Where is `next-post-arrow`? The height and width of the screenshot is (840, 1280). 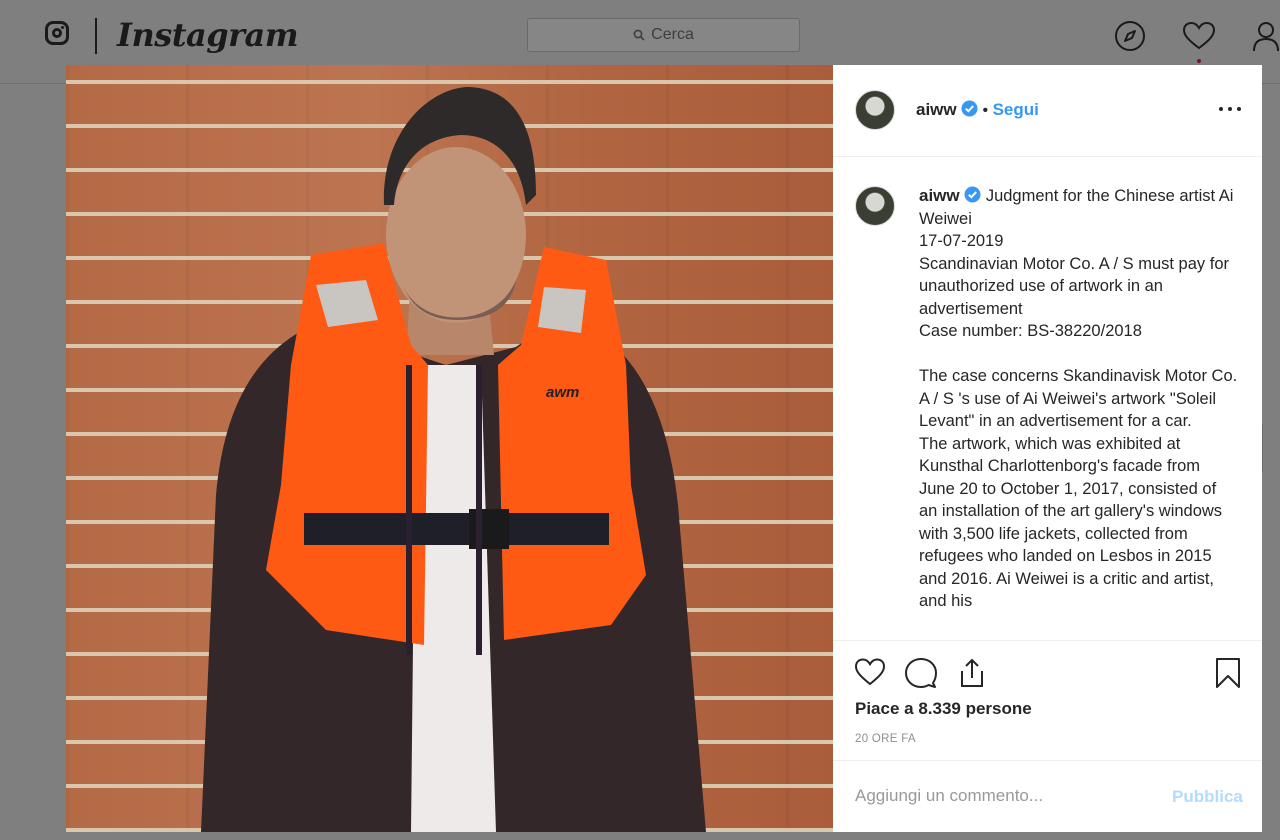
next-post-arrow is located at coordinates (1271, 448).